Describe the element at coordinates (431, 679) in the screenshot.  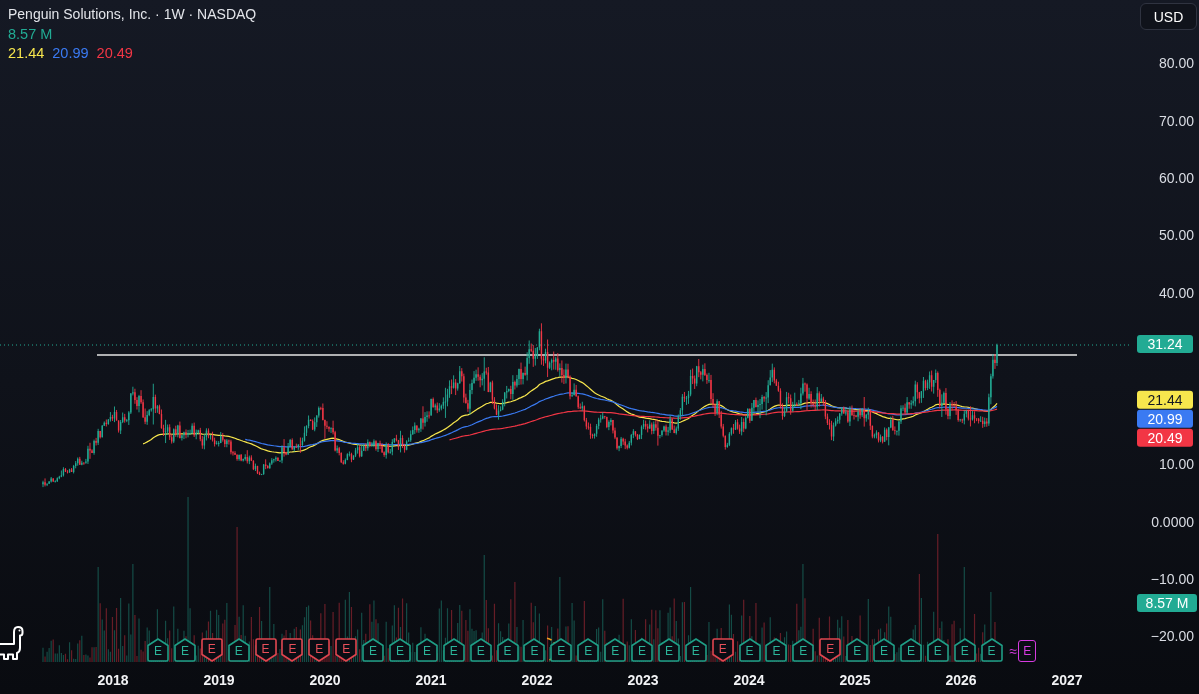
I see `time-axis-label: 2021` at that location.